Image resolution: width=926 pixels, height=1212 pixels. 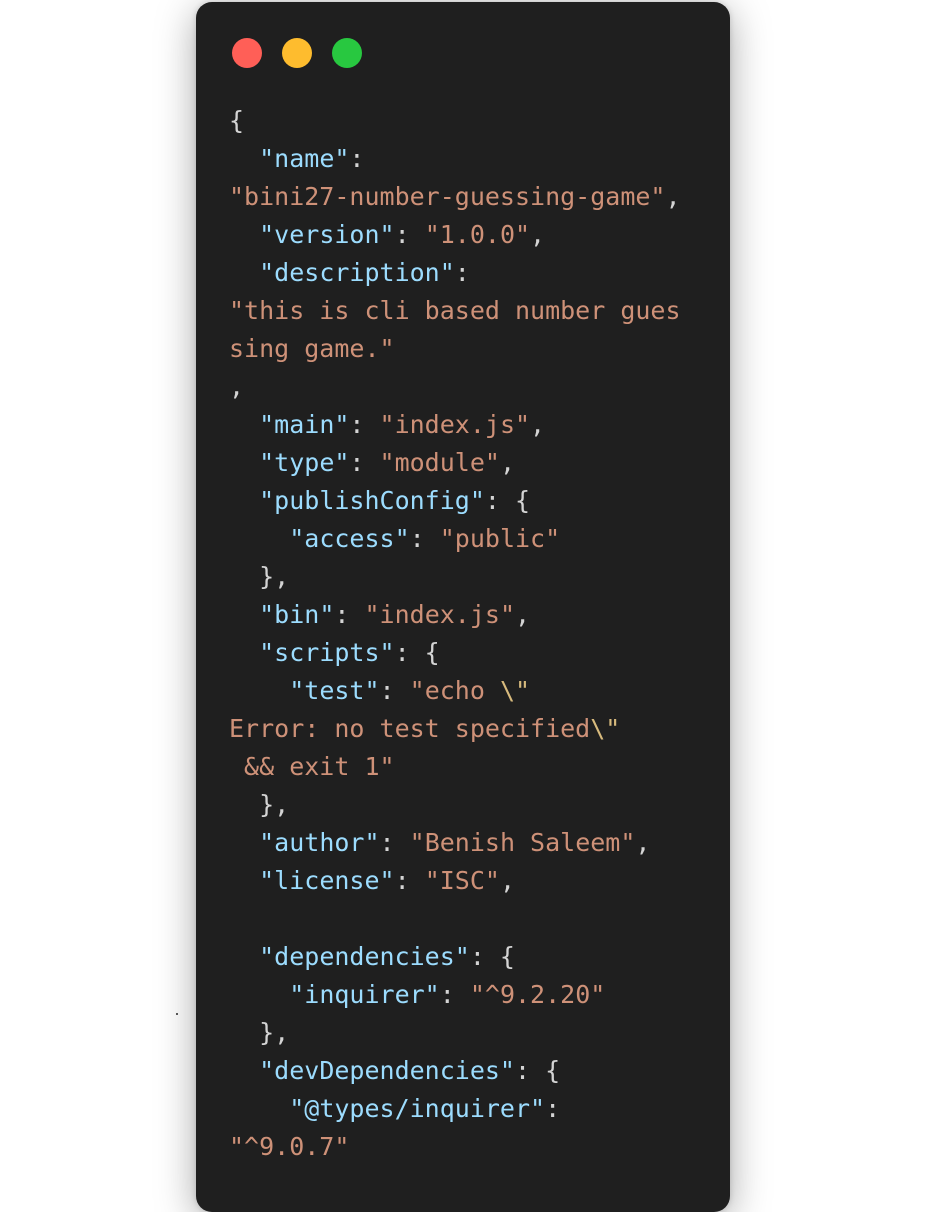 I want to click on json-key: "bin", so click(x=297, y=614).